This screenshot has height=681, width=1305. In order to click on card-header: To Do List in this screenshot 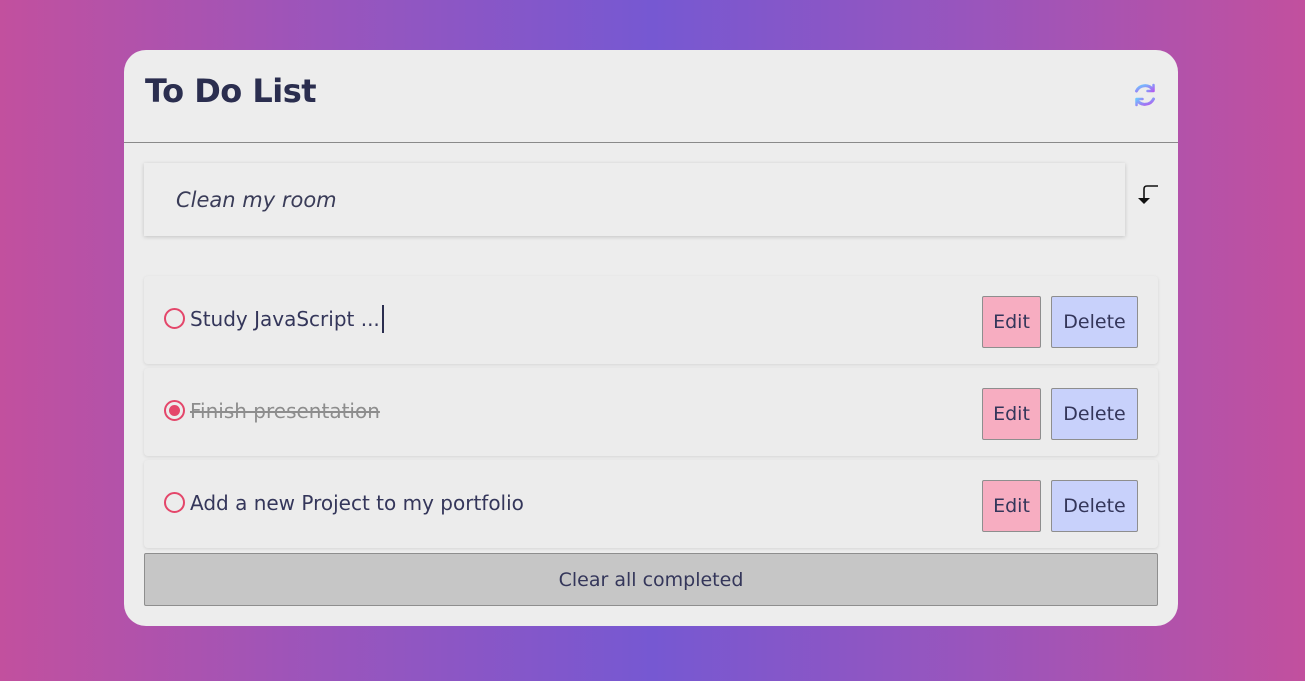, I will do `click(651, 96)`.